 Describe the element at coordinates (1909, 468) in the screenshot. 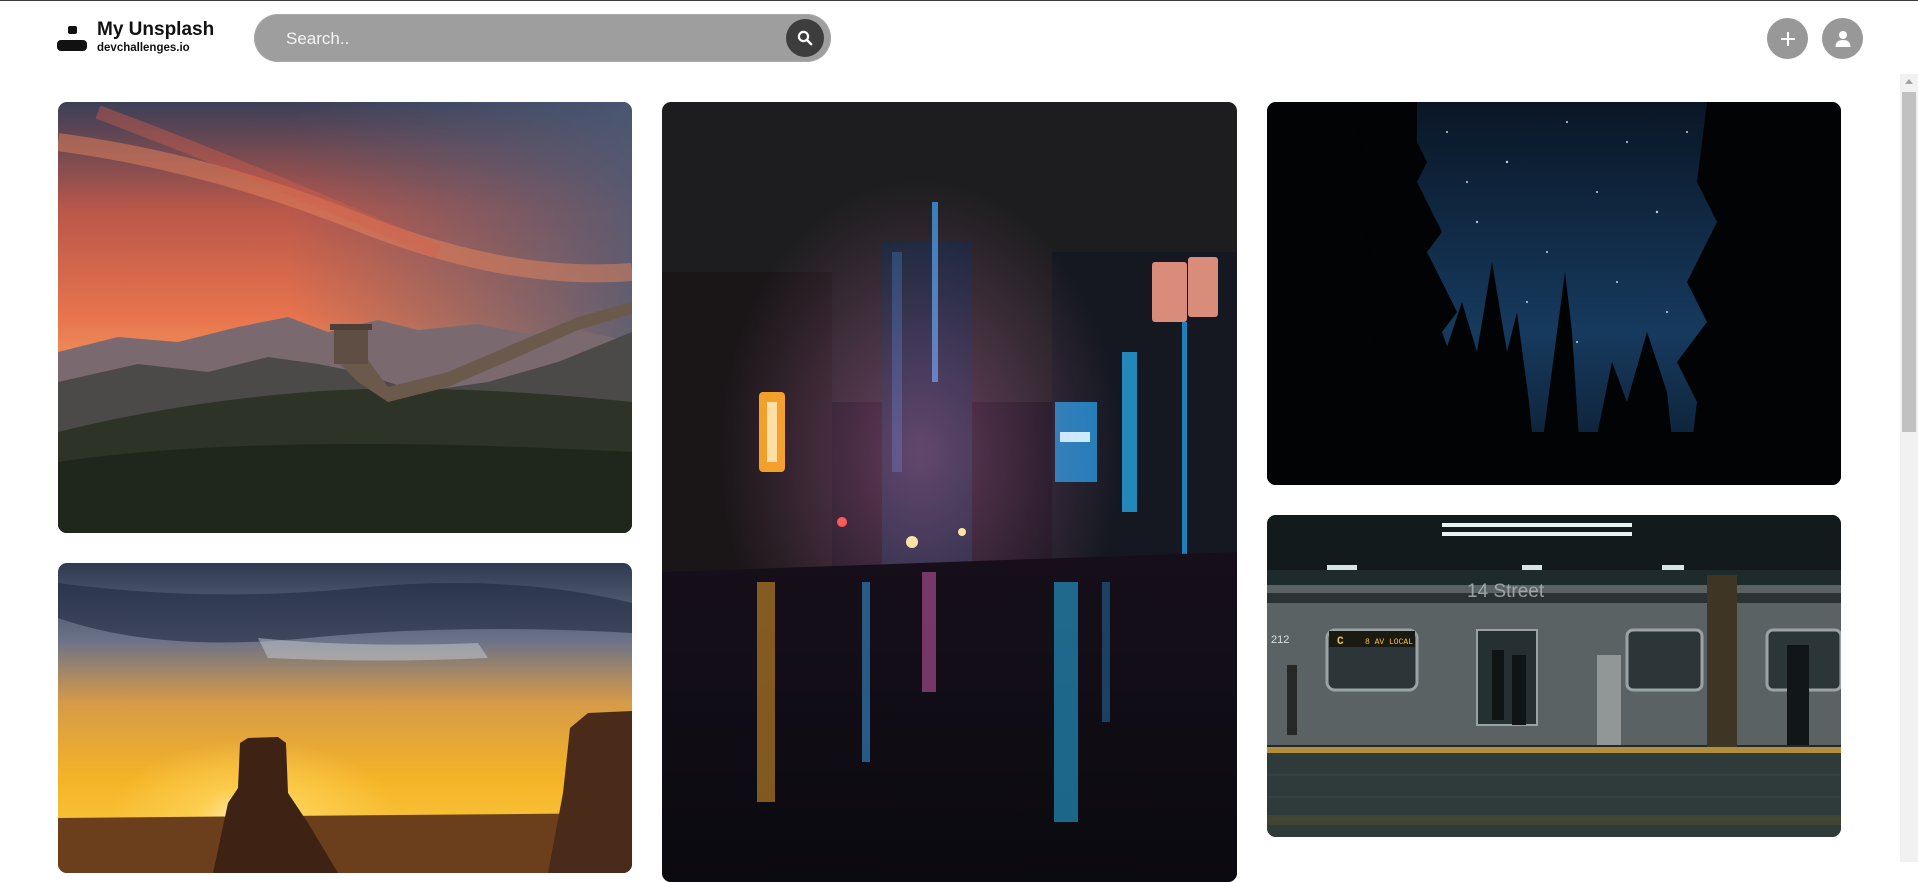

I see `scrollbar` at that location.